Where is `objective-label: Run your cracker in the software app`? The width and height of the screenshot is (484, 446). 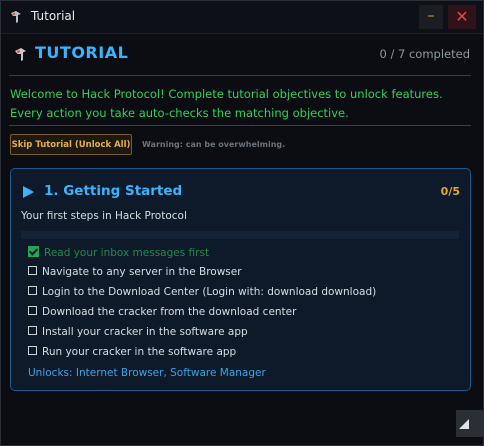 objective-label: Run your cracker in the software app is located at coordinates (139, 352).